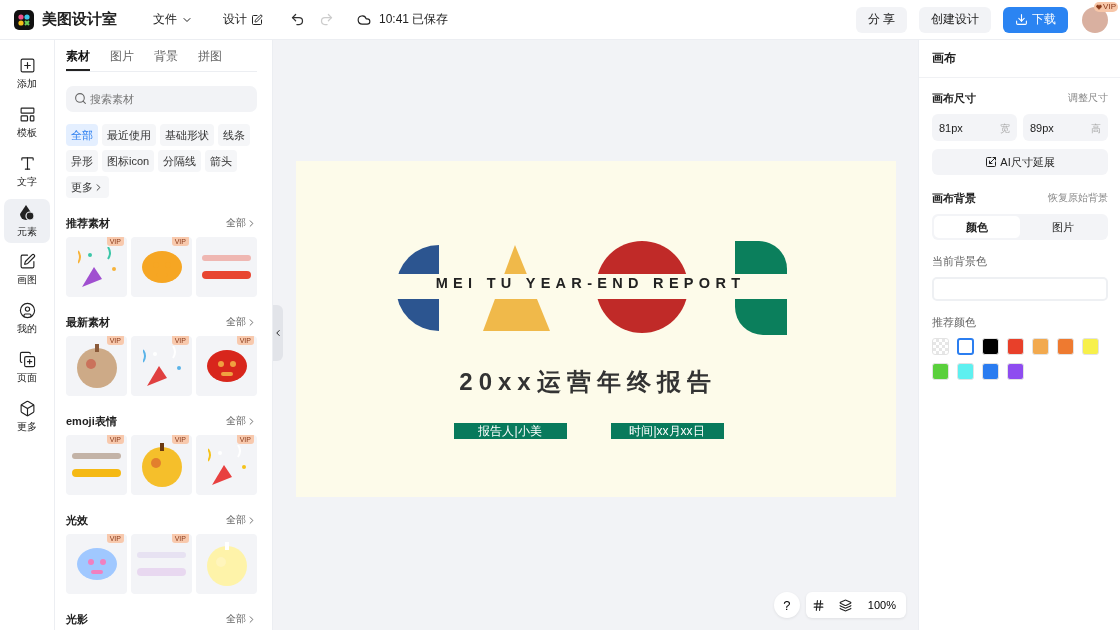  What do you see at coordinates (955, 19) in the screenshot?
I see `top-button: 创建设计` at bounding box center [955, 19].